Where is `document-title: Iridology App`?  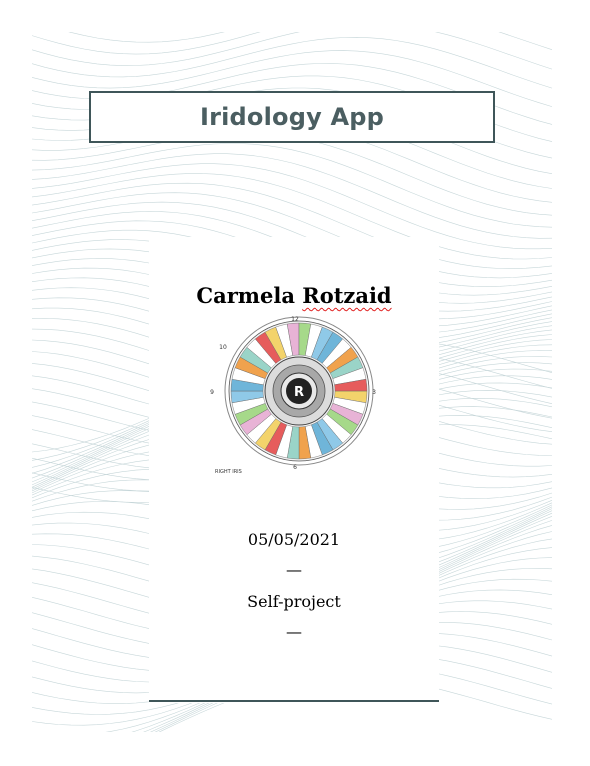
document-title: Iridology App is located at coordinates (292, 117).